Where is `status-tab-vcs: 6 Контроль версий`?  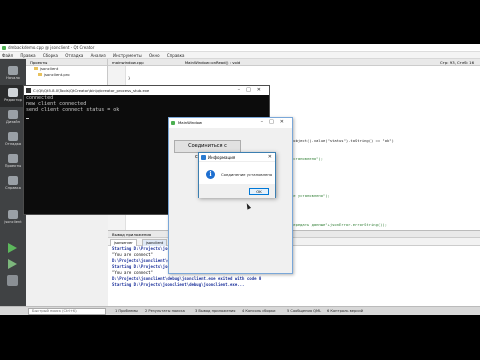 status-tab-vcs: 6 Контроль версий is located at coordinates (345, 311).